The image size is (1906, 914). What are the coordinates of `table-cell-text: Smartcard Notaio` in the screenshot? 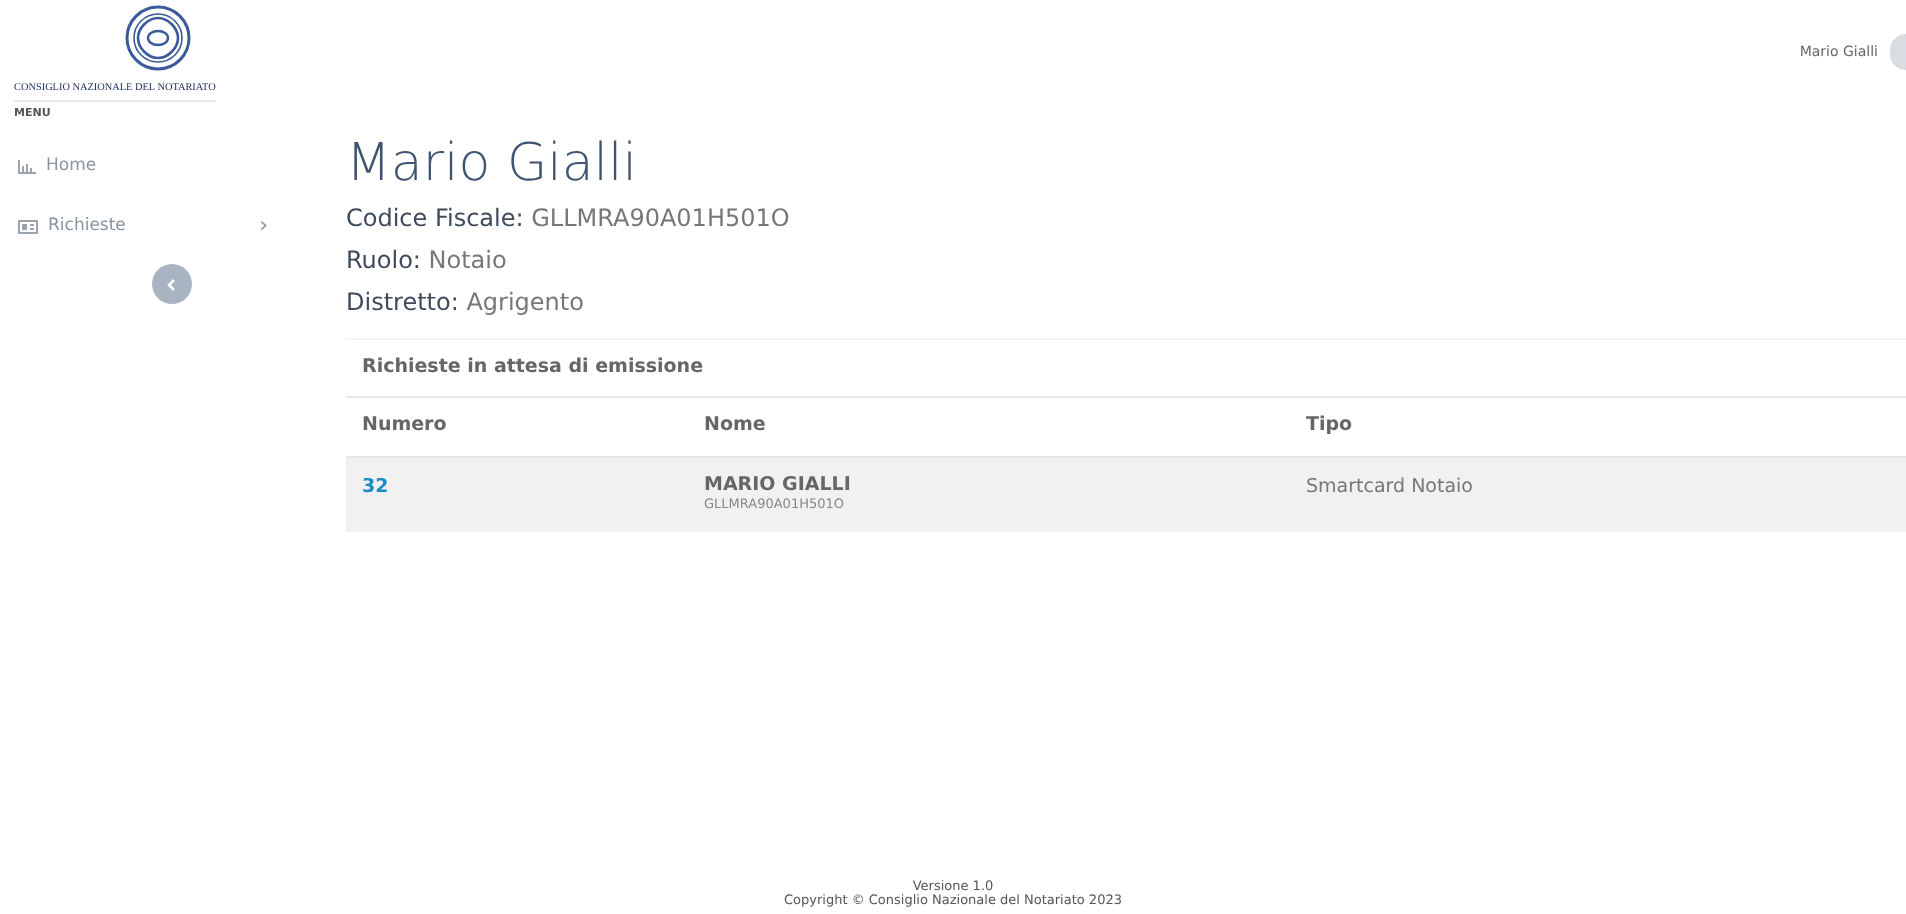 It's located at (1390, 487).